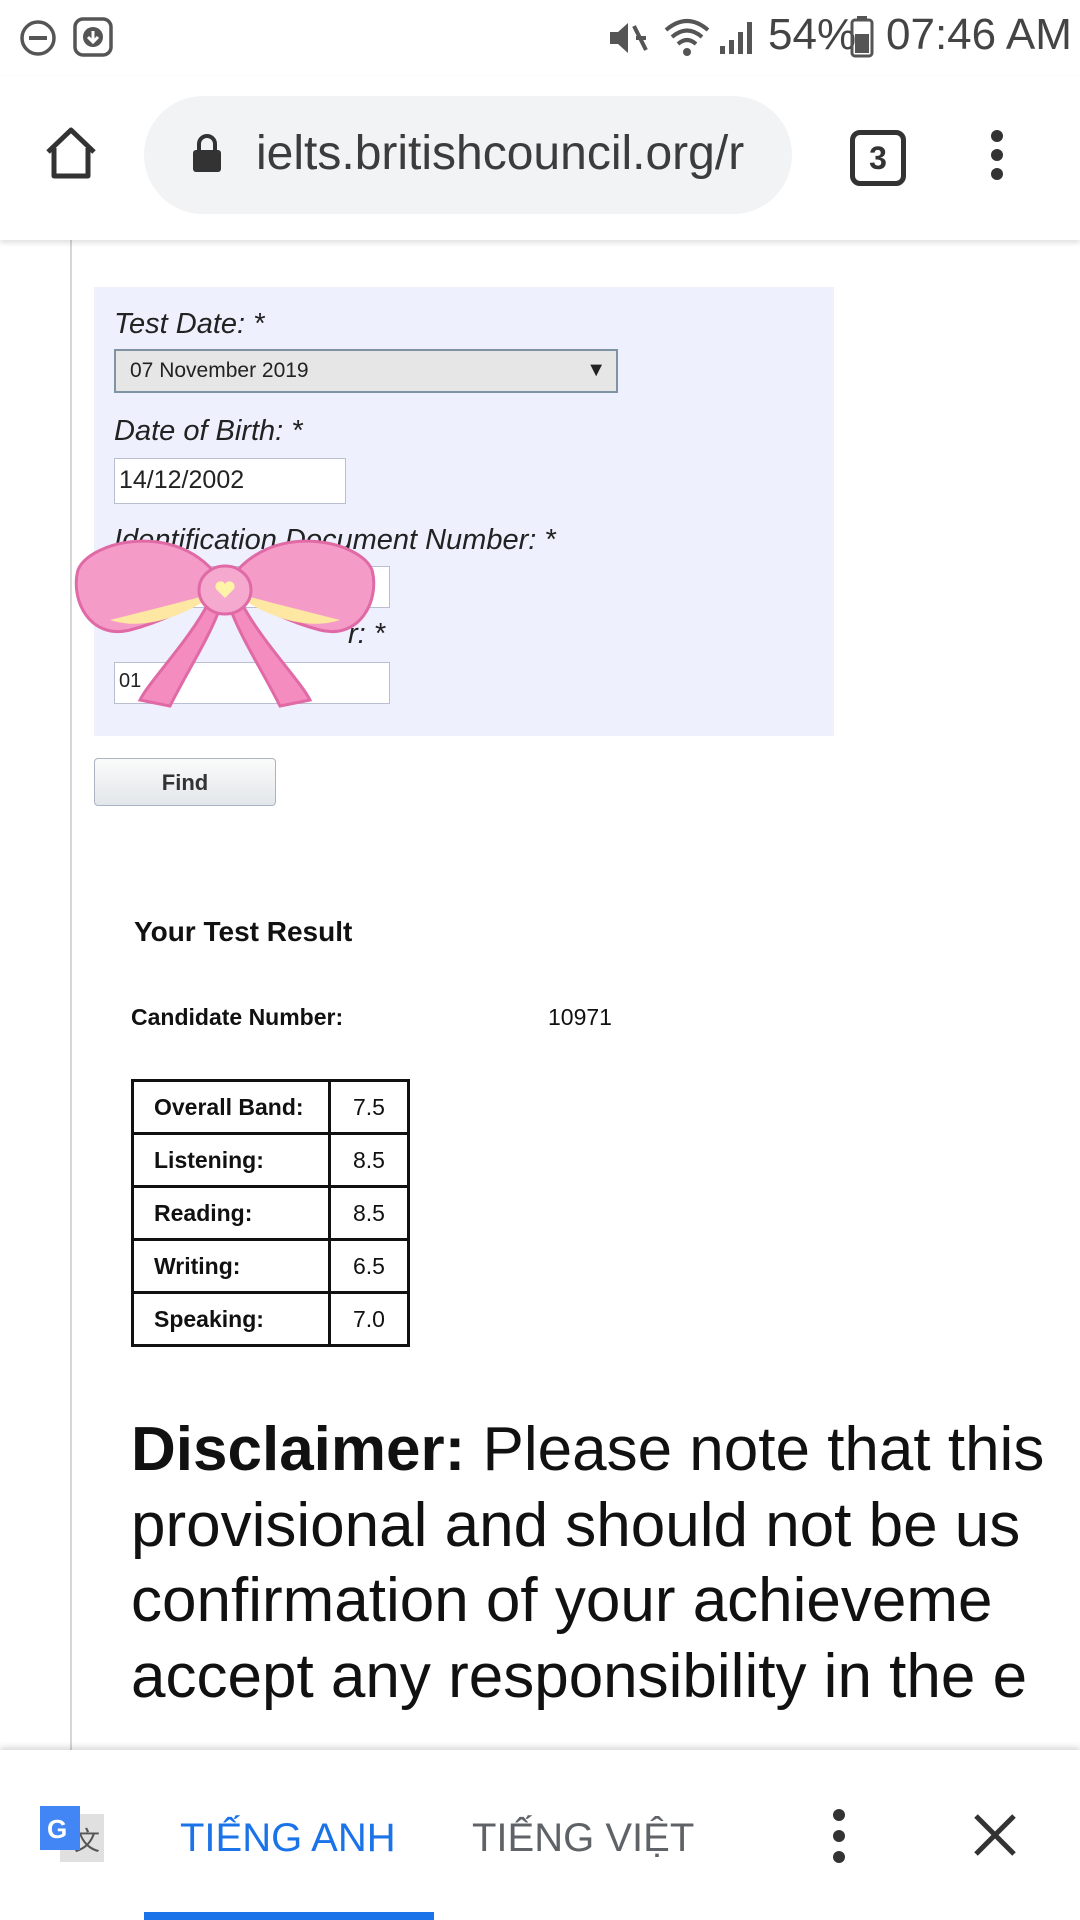 The image size is (1080, 1920). What do you see at coordinates (288, 1838) in the screenshot?
I see `tab-source-language: TIẾNG ANH` at bounding box center [288, 1838].